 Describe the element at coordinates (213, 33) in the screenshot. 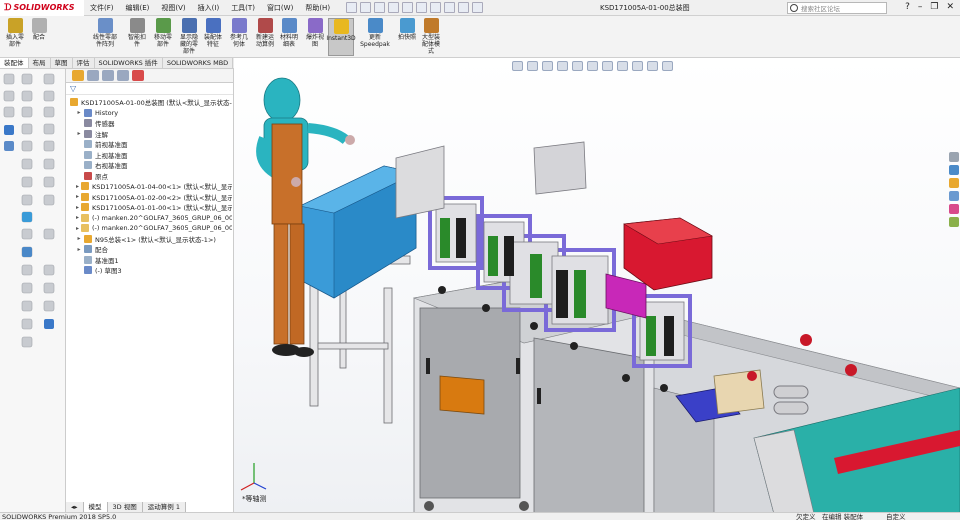

I see `ribbon-button-assembly-feature: 装配体 特征` at that location.